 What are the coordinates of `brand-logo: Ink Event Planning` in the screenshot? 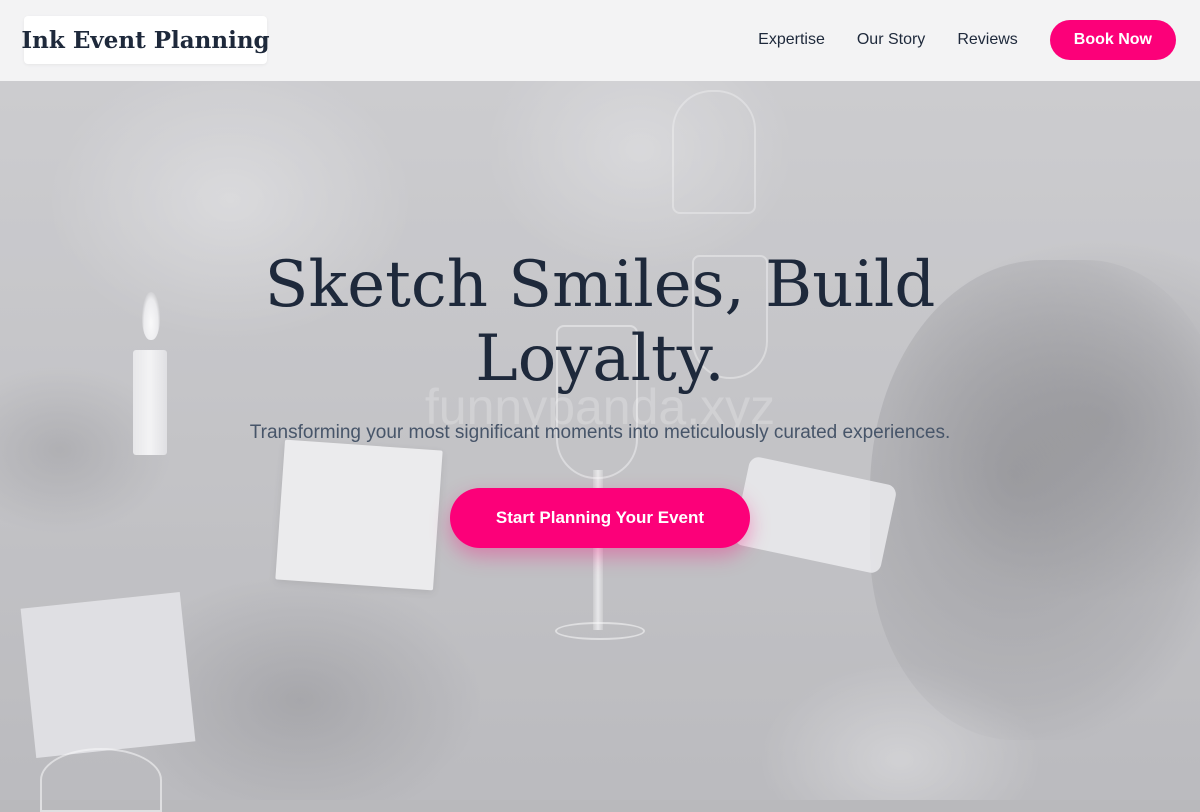 It's located at (145, 40).